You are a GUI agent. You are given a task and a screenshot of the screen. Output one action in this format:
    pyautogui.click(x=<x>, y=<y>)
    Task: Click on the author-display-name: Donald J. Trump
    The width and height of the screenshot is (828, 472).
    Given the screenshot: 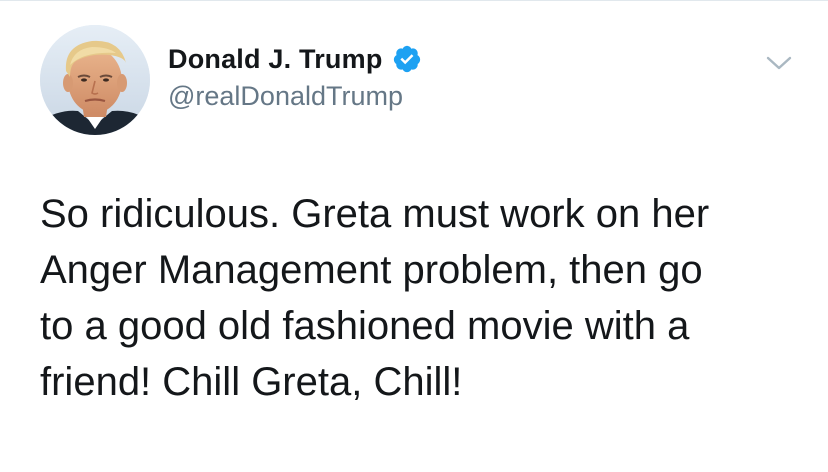 What is the action you would take?
    pyautogui.click(x=275, y=59)
    